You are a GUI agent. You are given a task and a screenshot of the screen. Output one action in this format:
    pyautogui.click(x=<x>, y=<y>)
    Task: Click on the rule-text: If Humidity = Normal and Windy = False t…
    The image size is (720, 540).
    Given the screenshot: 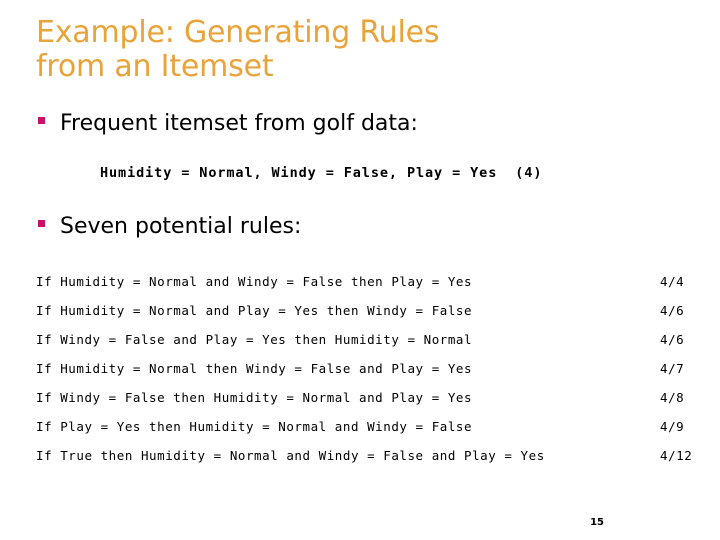 What is the action you would take?
    pyautogui.click(x=254, y=281)
    